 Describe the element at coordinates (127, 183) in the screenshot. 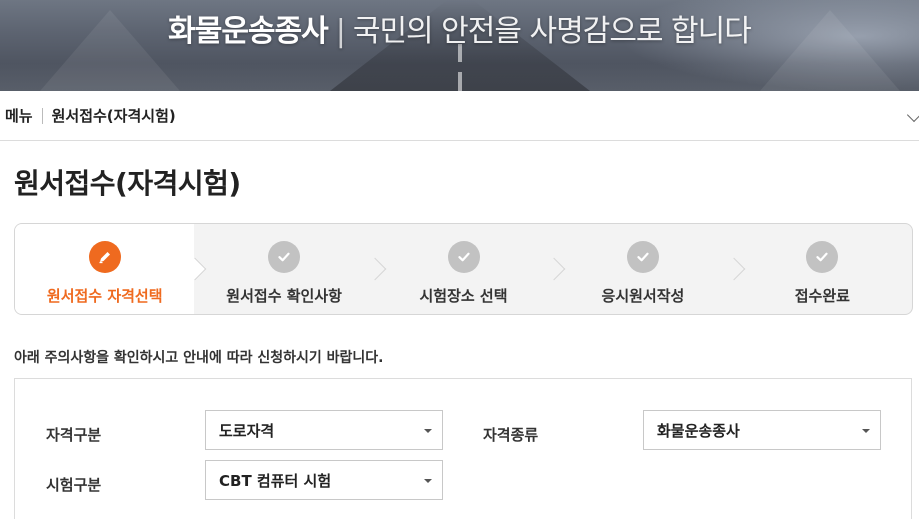

I see `page-title: 원서접수(자격시험)` at that location.